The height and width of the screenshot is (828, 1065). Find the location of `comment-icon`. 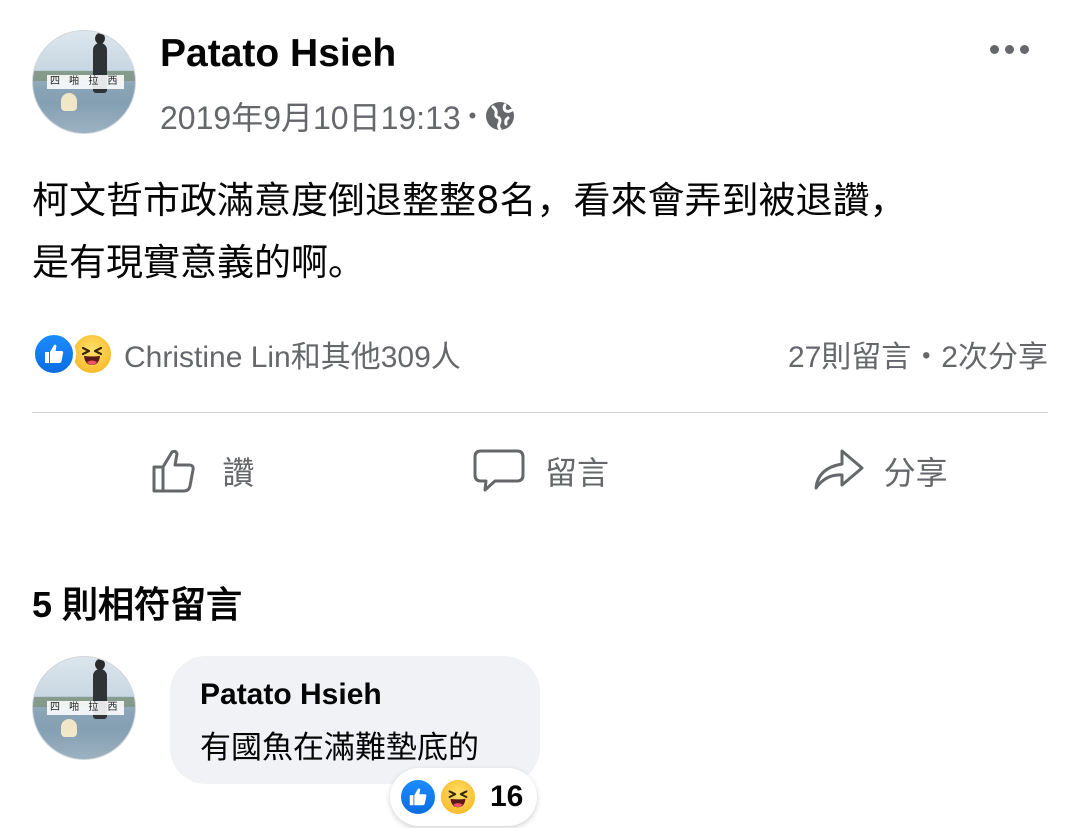

comment-icon is located at coordinates (499, 470).